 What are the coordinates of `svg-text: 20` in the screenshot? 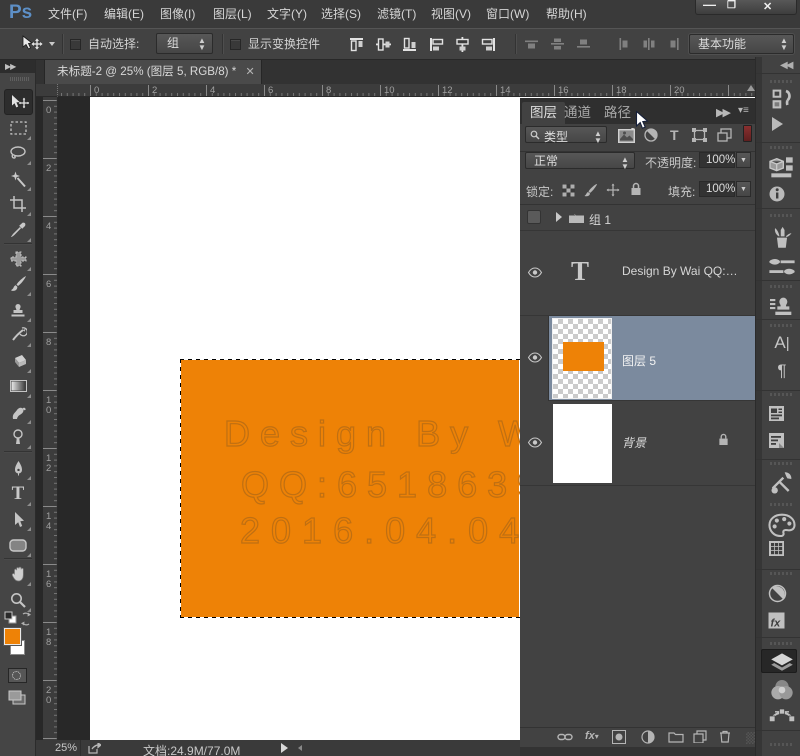 It's located at (679, 90).